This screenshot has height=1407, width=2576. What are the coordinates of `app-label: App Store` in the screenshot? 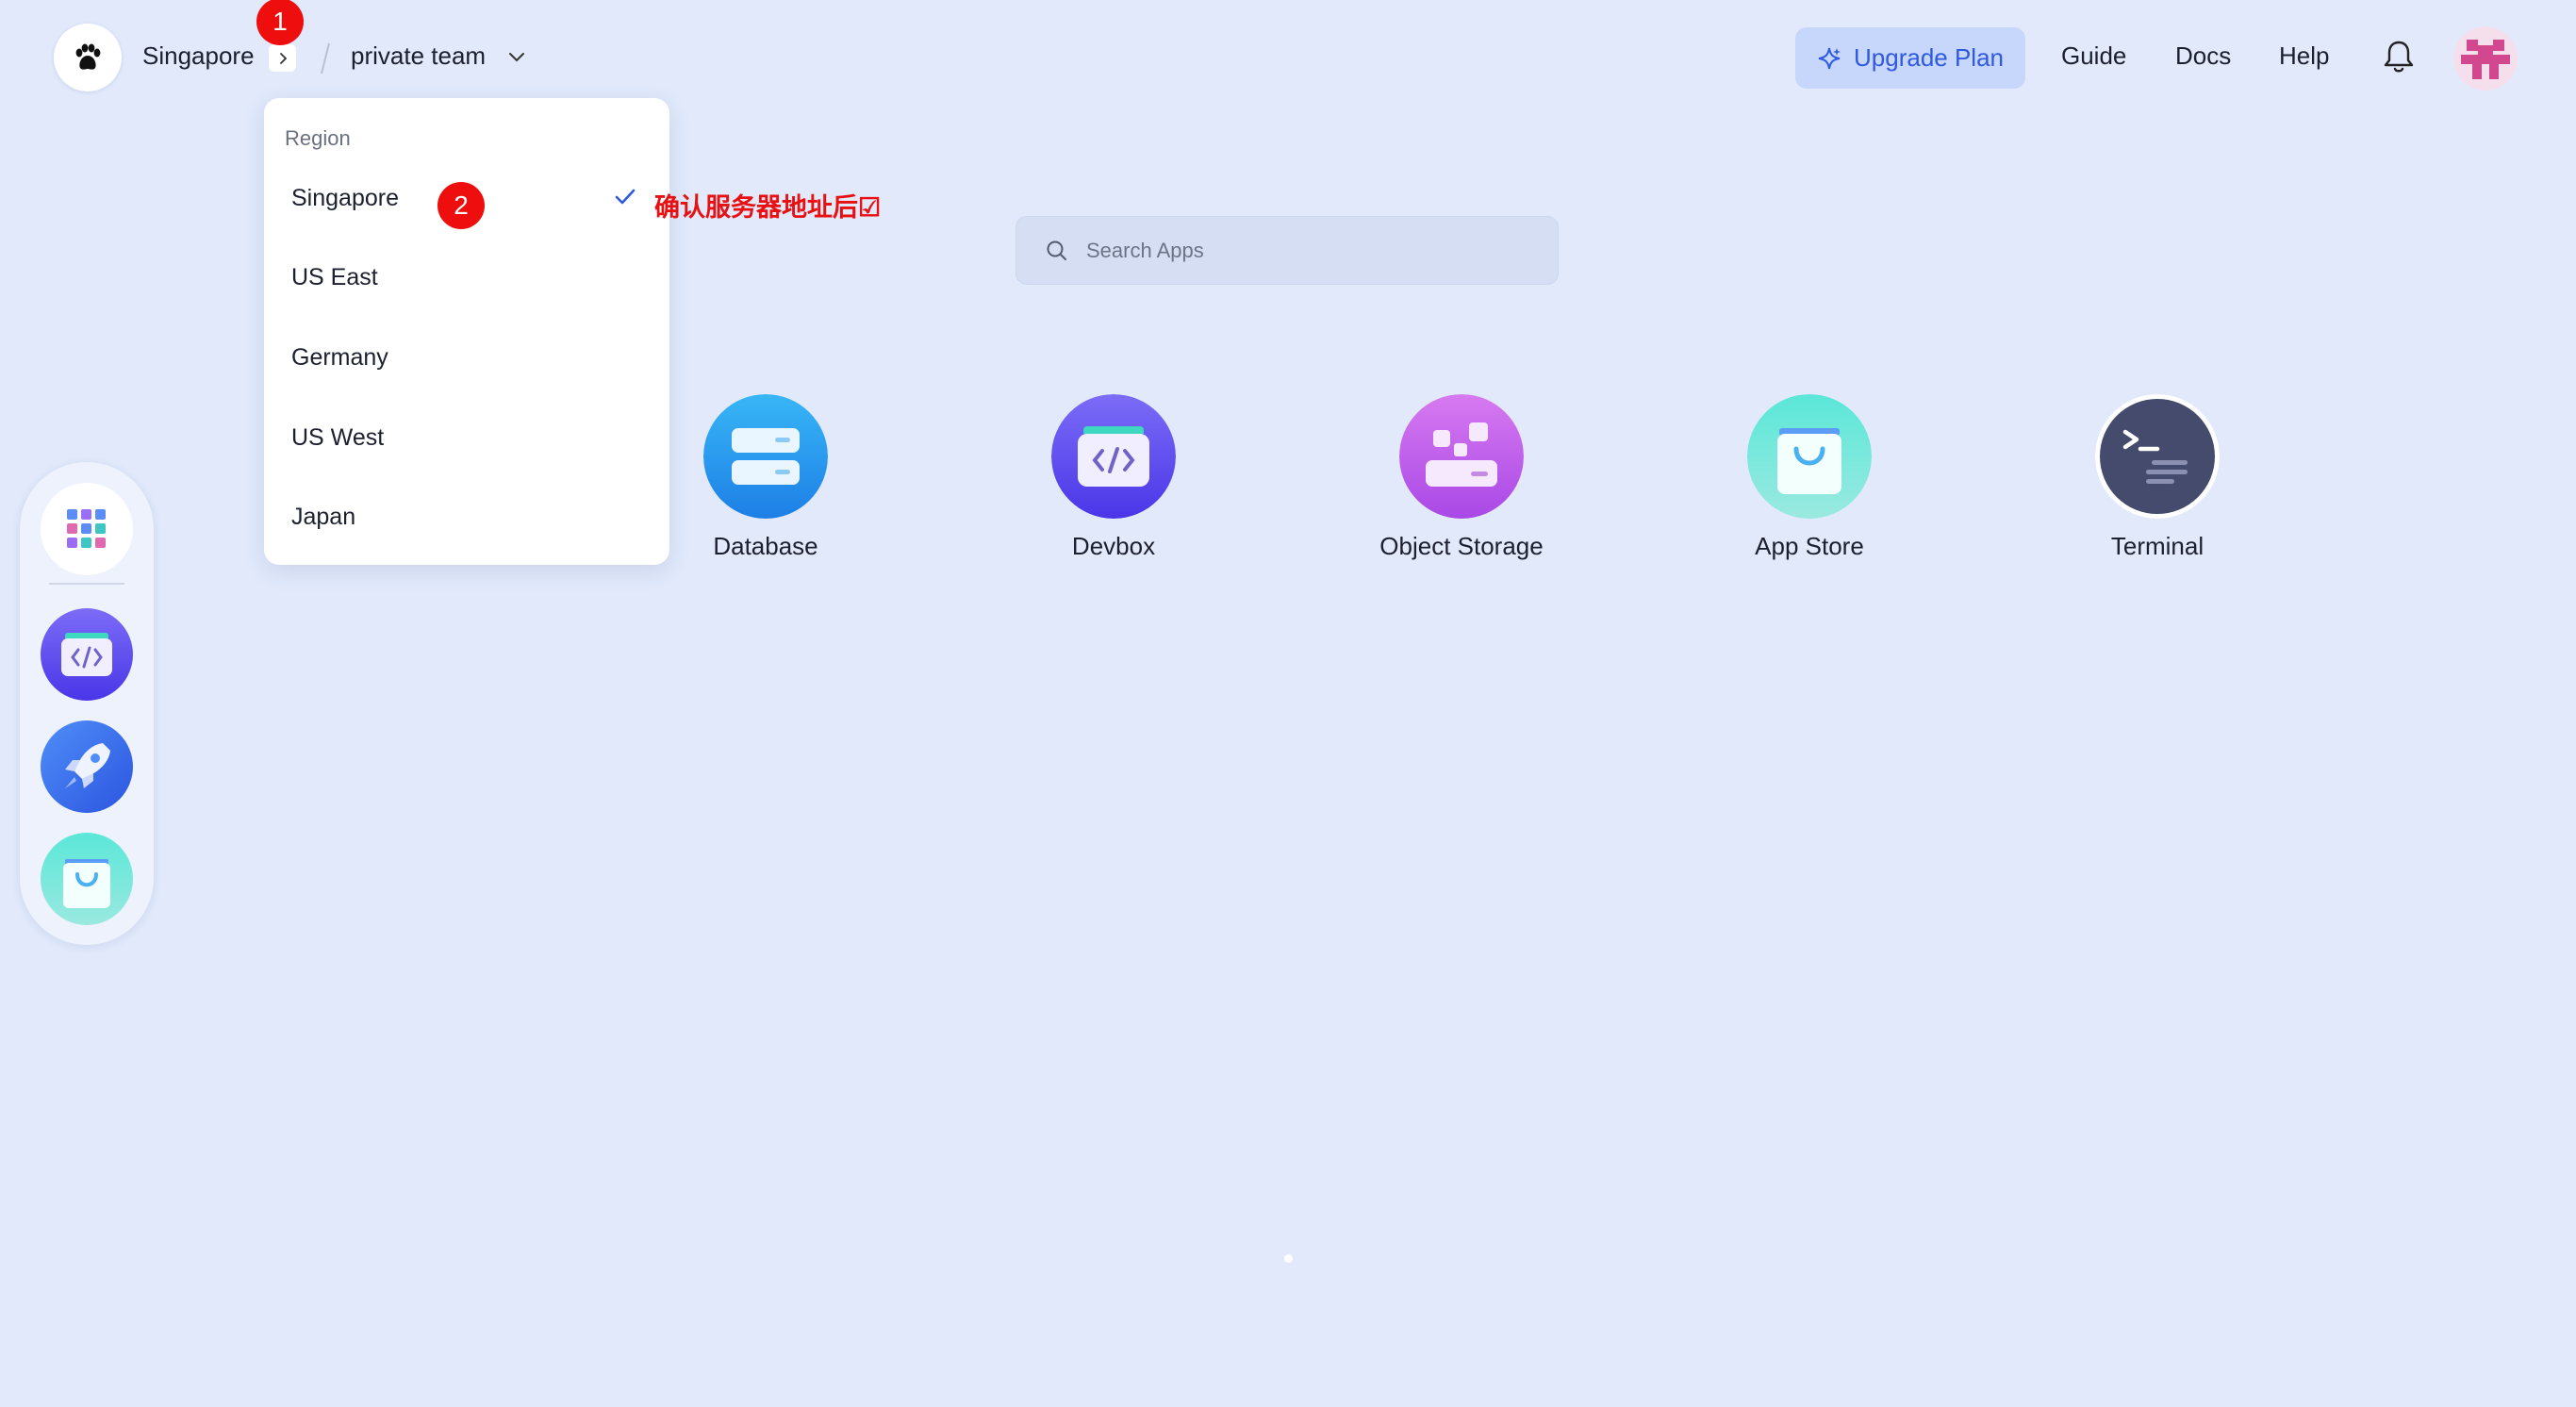 It's located at (1809, 546).